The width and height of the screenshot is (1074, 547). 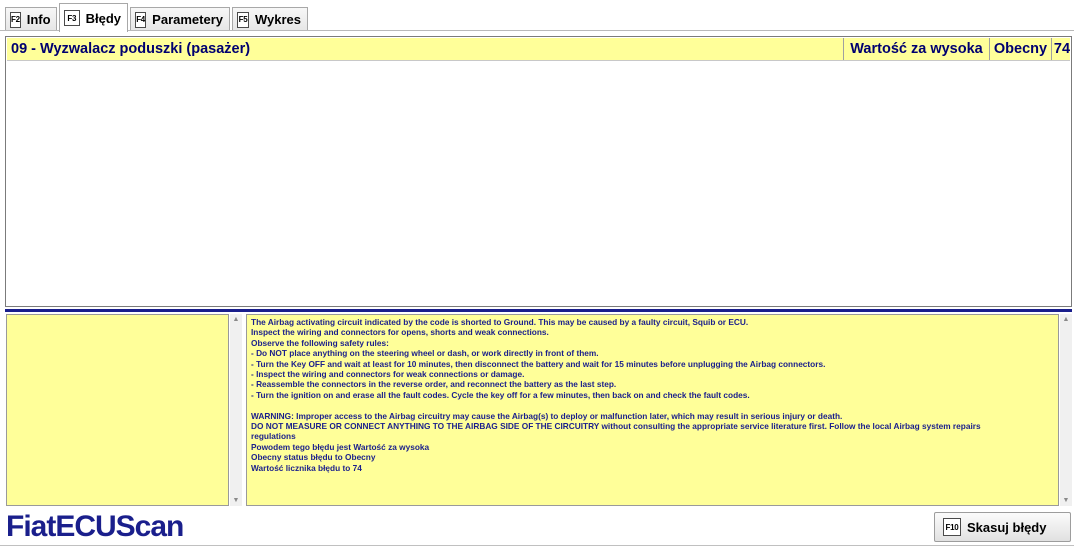 What do you see at coordinates (538, 310) in the screenshot?
I see `splitter-bar` at bounding box center [538, 310].